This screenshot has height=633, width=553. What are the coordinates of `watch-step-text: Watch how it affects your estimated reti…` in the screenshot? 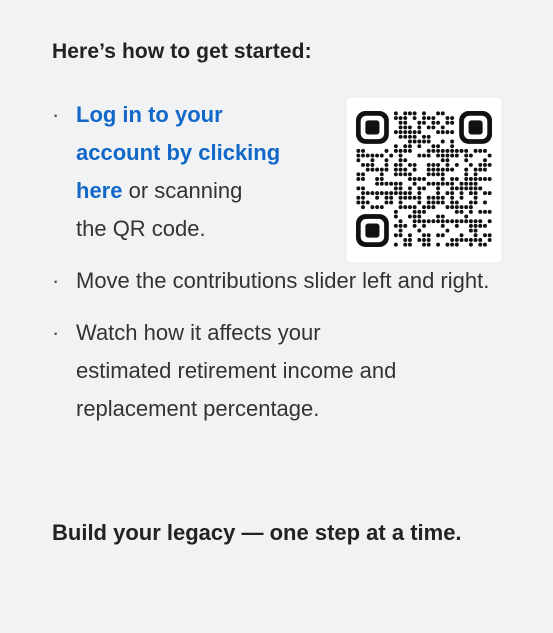 It's located at (236, 370).